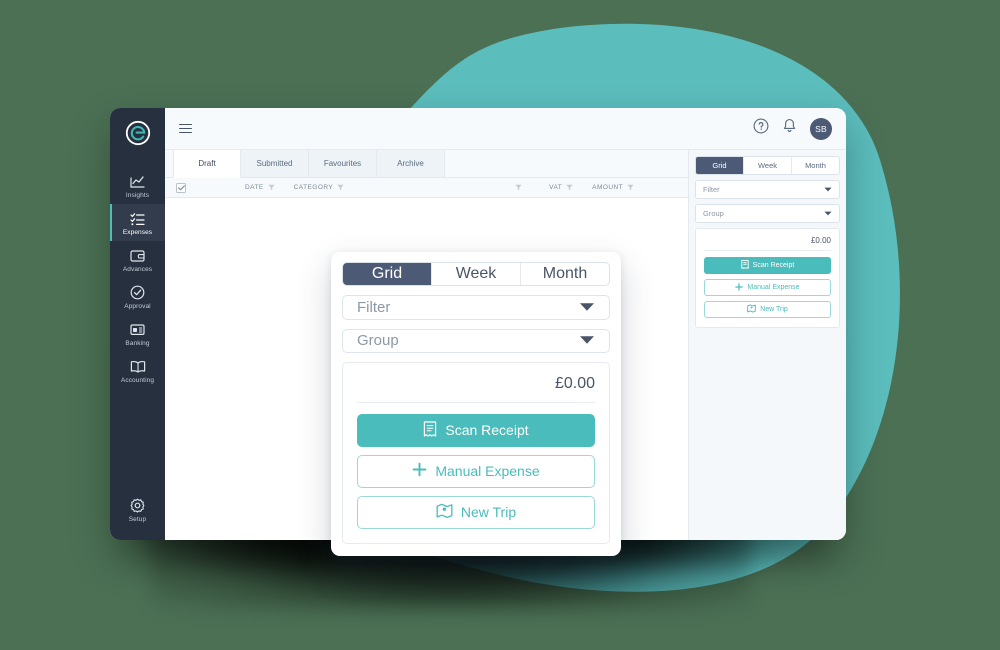 This screenshot has width=1000, height=650. What do you see at coordinates (608, 187) in the screenshot?
I see `column-label: AMOUNT` at bounding box center [608, 187].